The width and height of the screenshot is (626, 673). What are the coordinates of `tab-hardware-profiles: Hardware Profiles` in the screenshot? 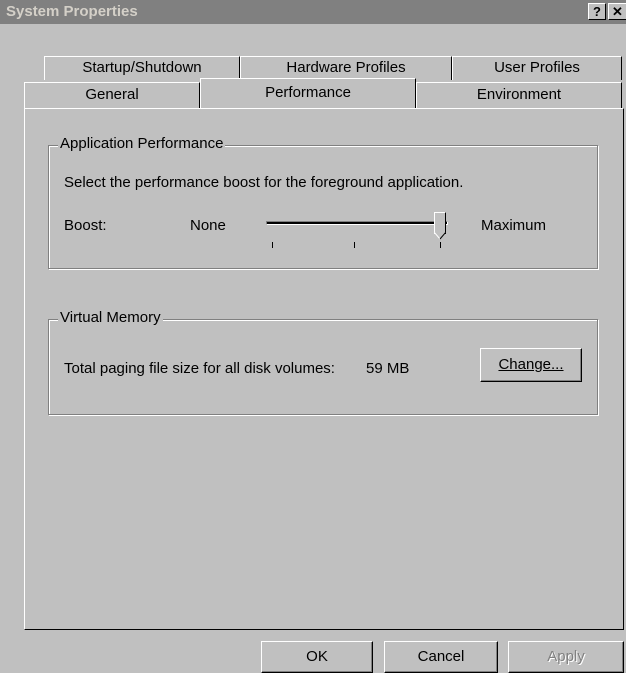 It's located at (346, 68).